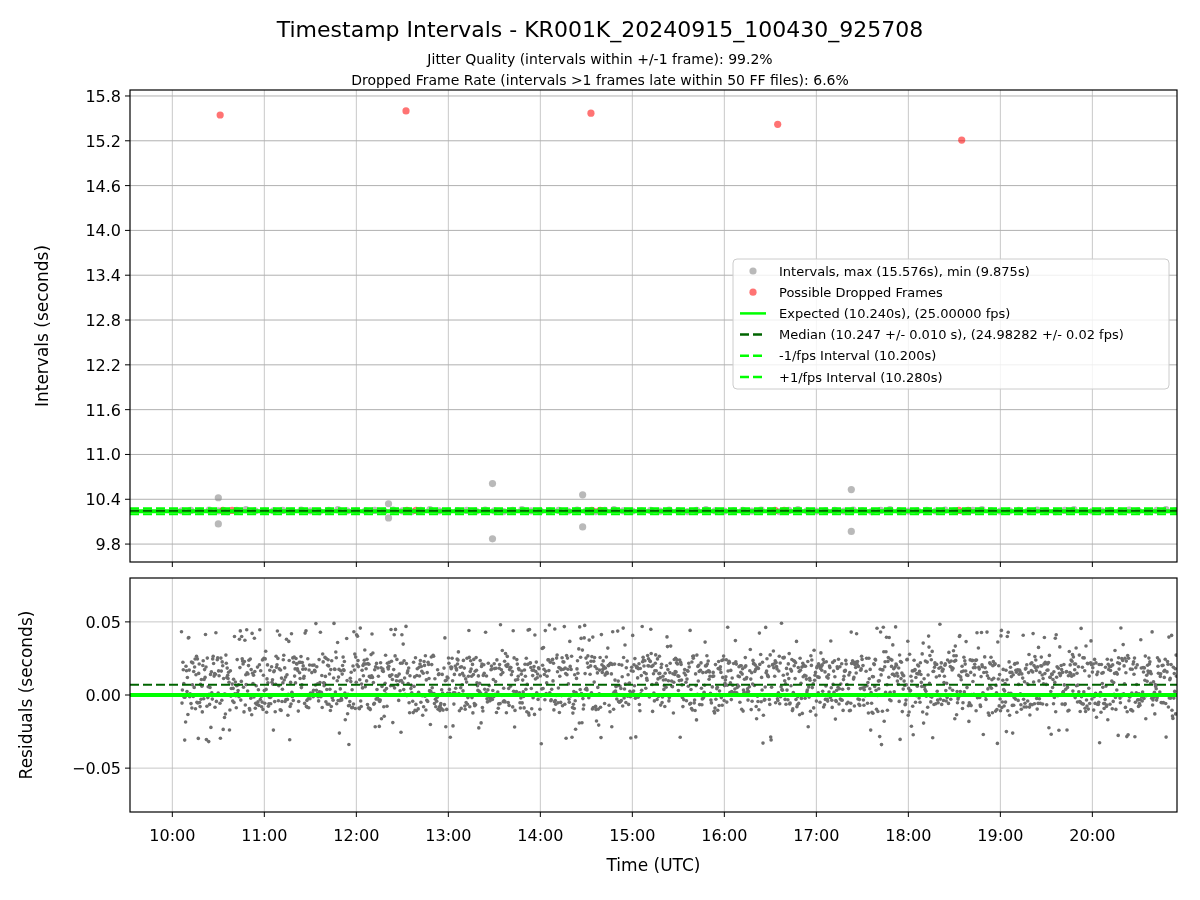 Image resolution: width=1200 pixels, height=900 pixels. What do you see at coordinates (895, 313) in the screenshot?
I see `legend-label: Expected (10.240s), (25.00000 fps)` at bounding box center [895, 313].